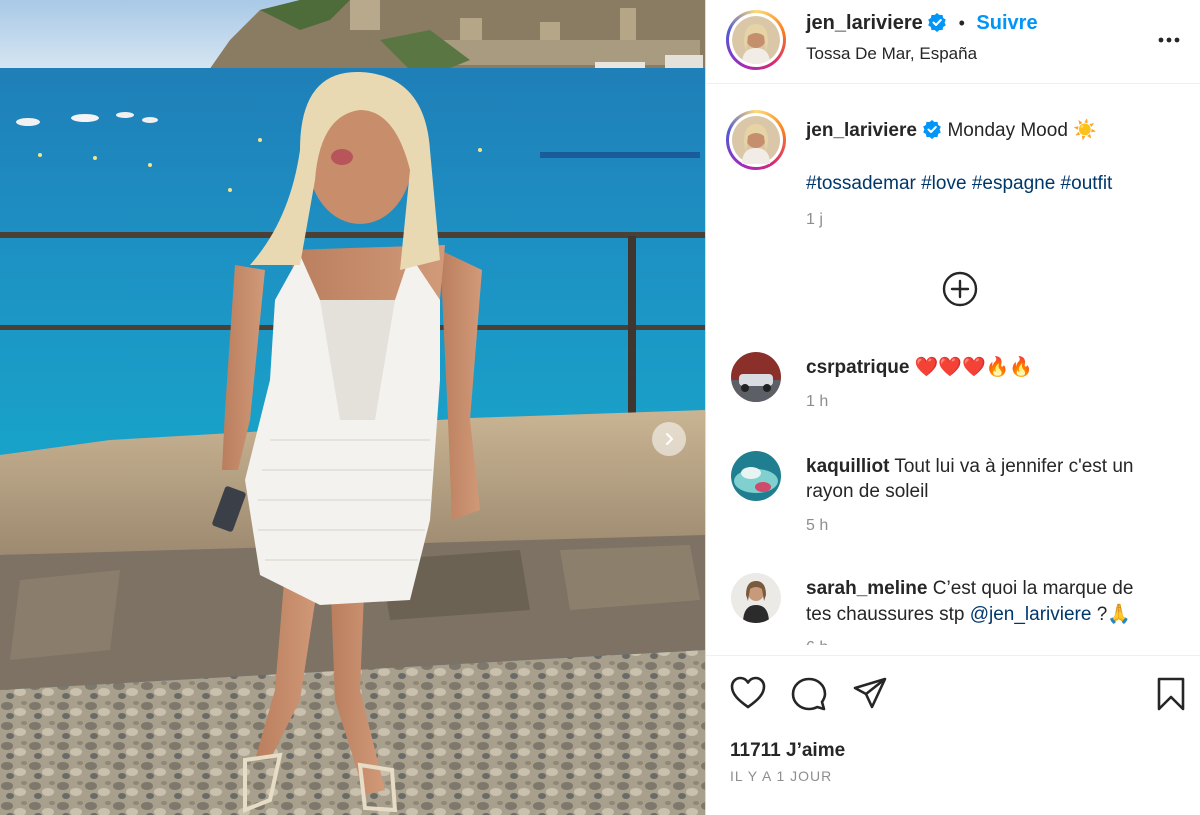 Image resolution: width=1200 pixels, height=815 pixels. I want to click on comment-username: sarah_meline, so click(866, 588).